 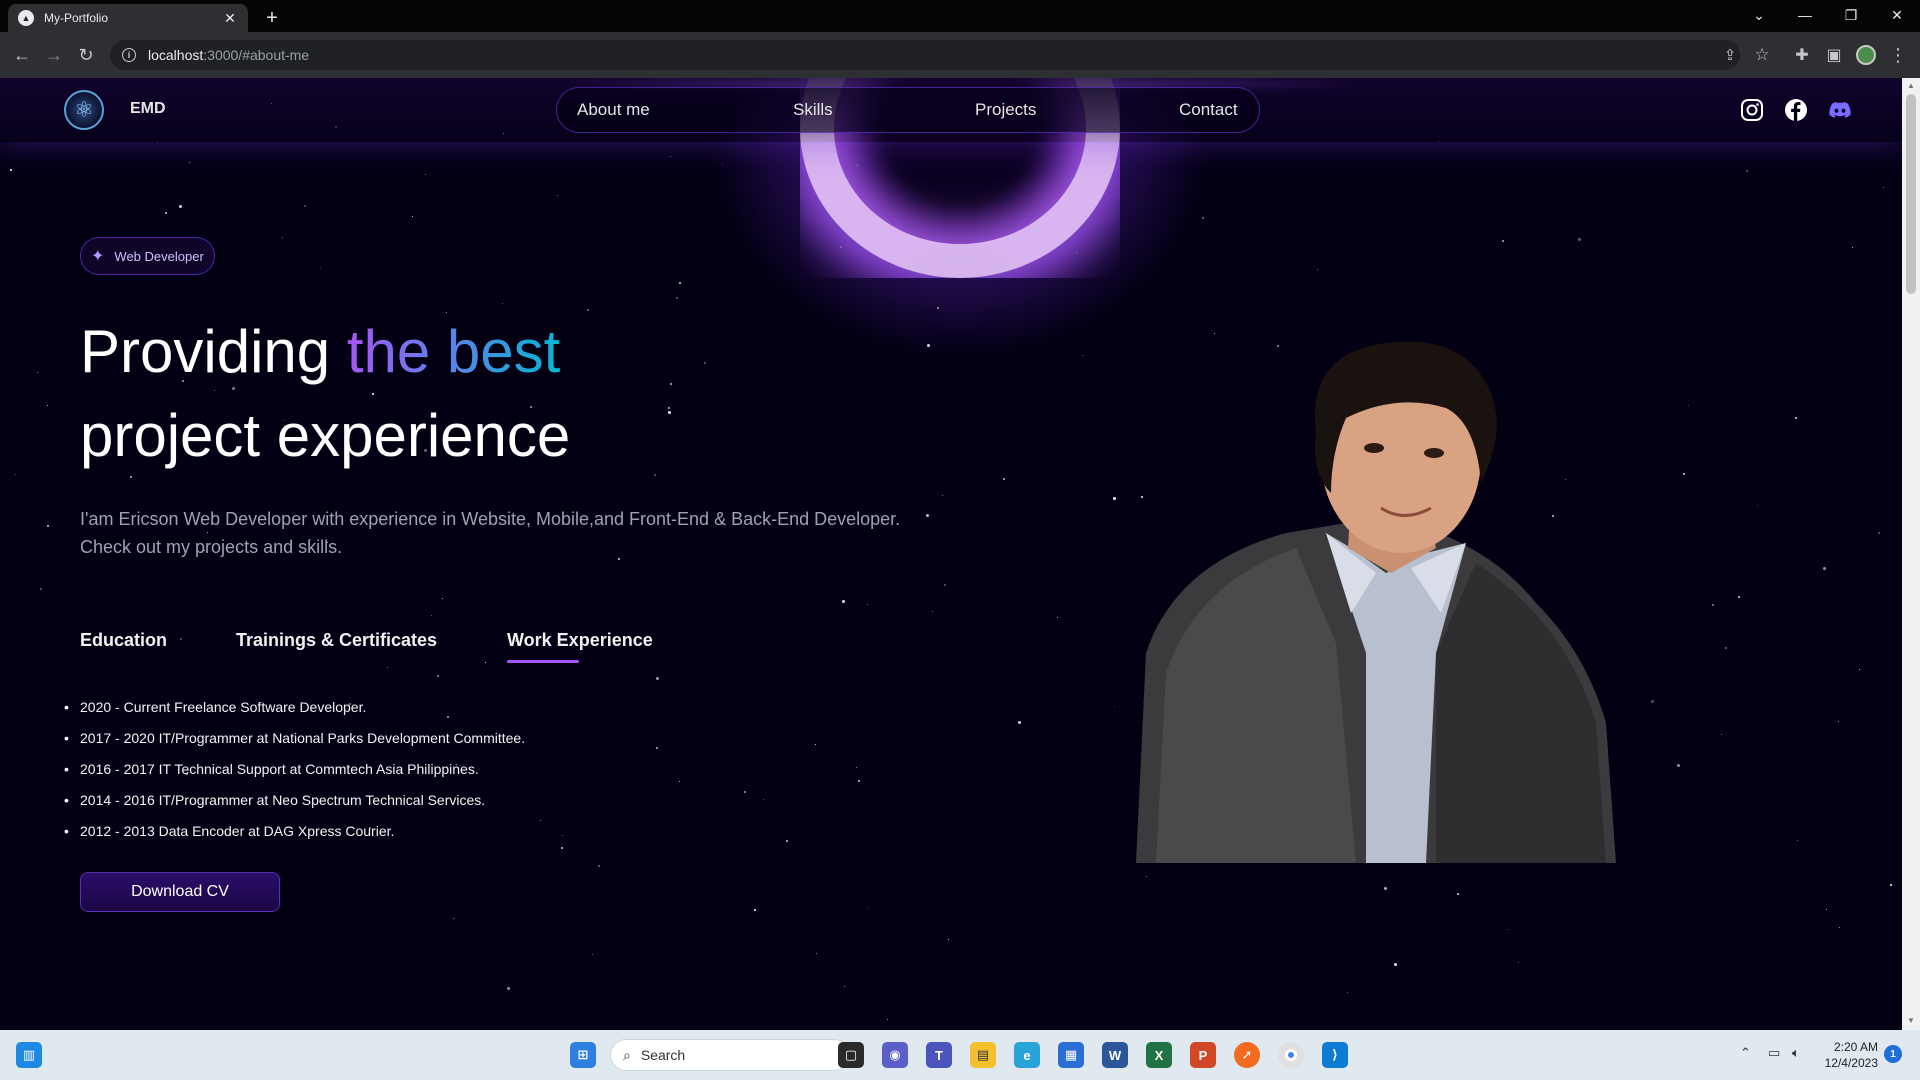 What do you see at coordinates (583, 1055) in the screenshot?
I see `start-button-icon: ⊞` at bounding box center [583, 1055].